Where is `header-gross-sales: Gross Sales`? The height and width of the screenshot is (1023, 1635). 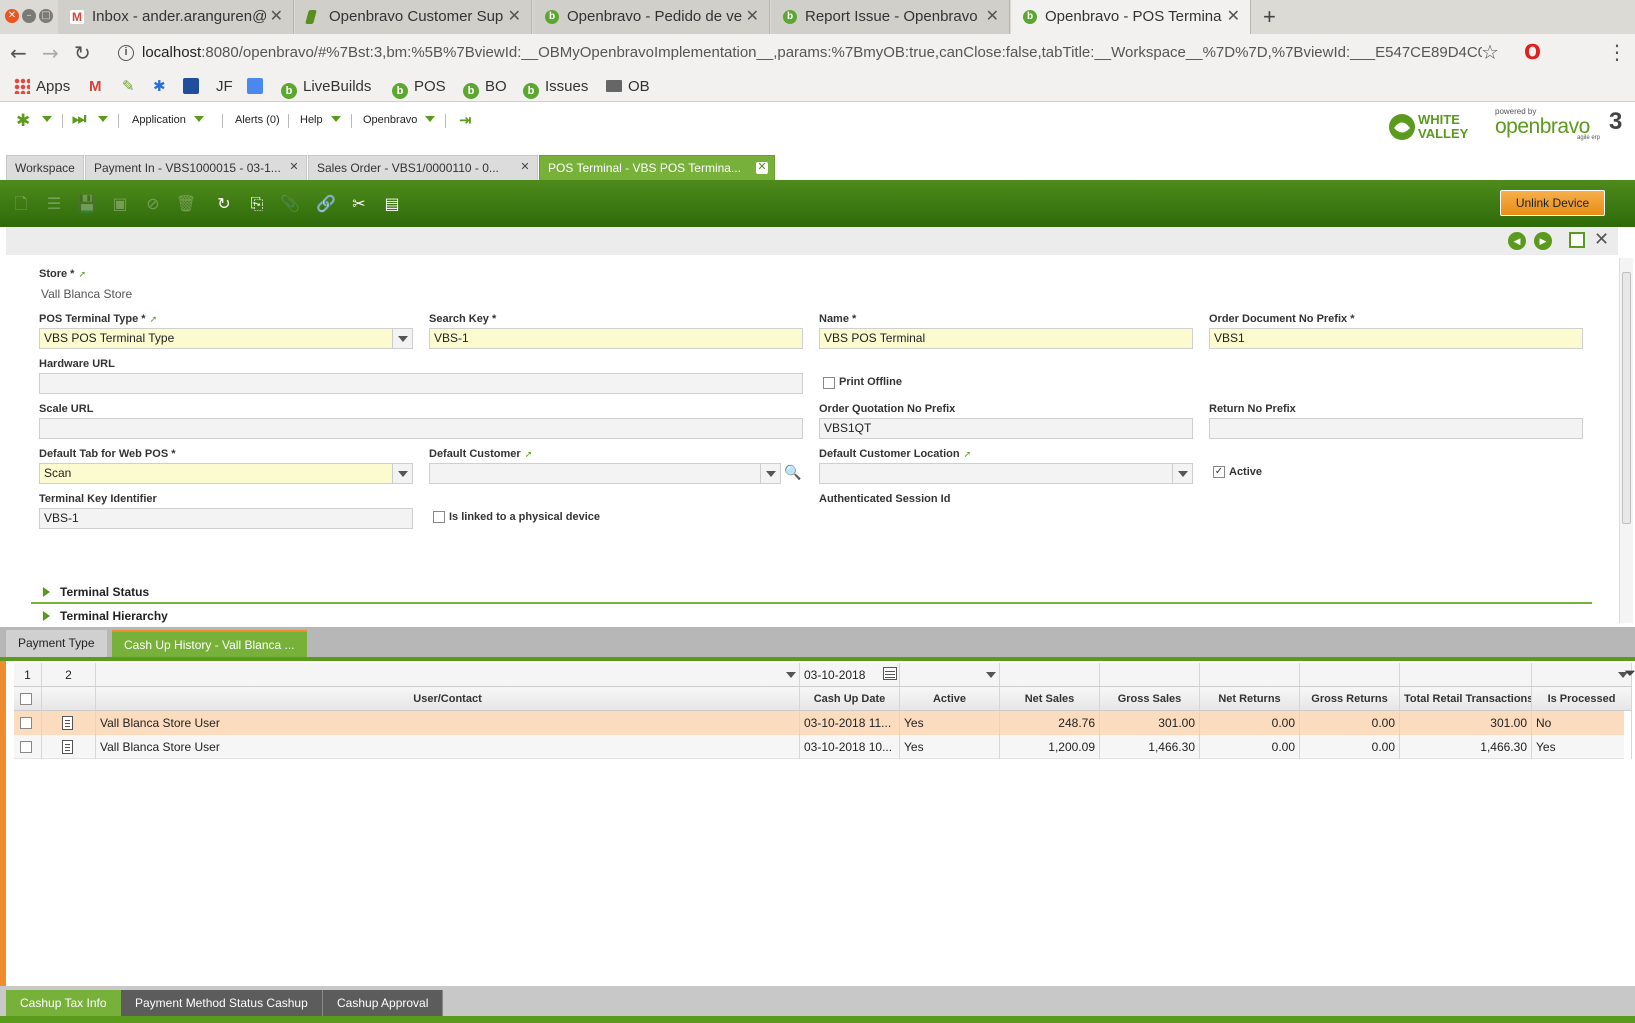
header-gross-sales: Gross Sales is located at coordinates (1150, 699).